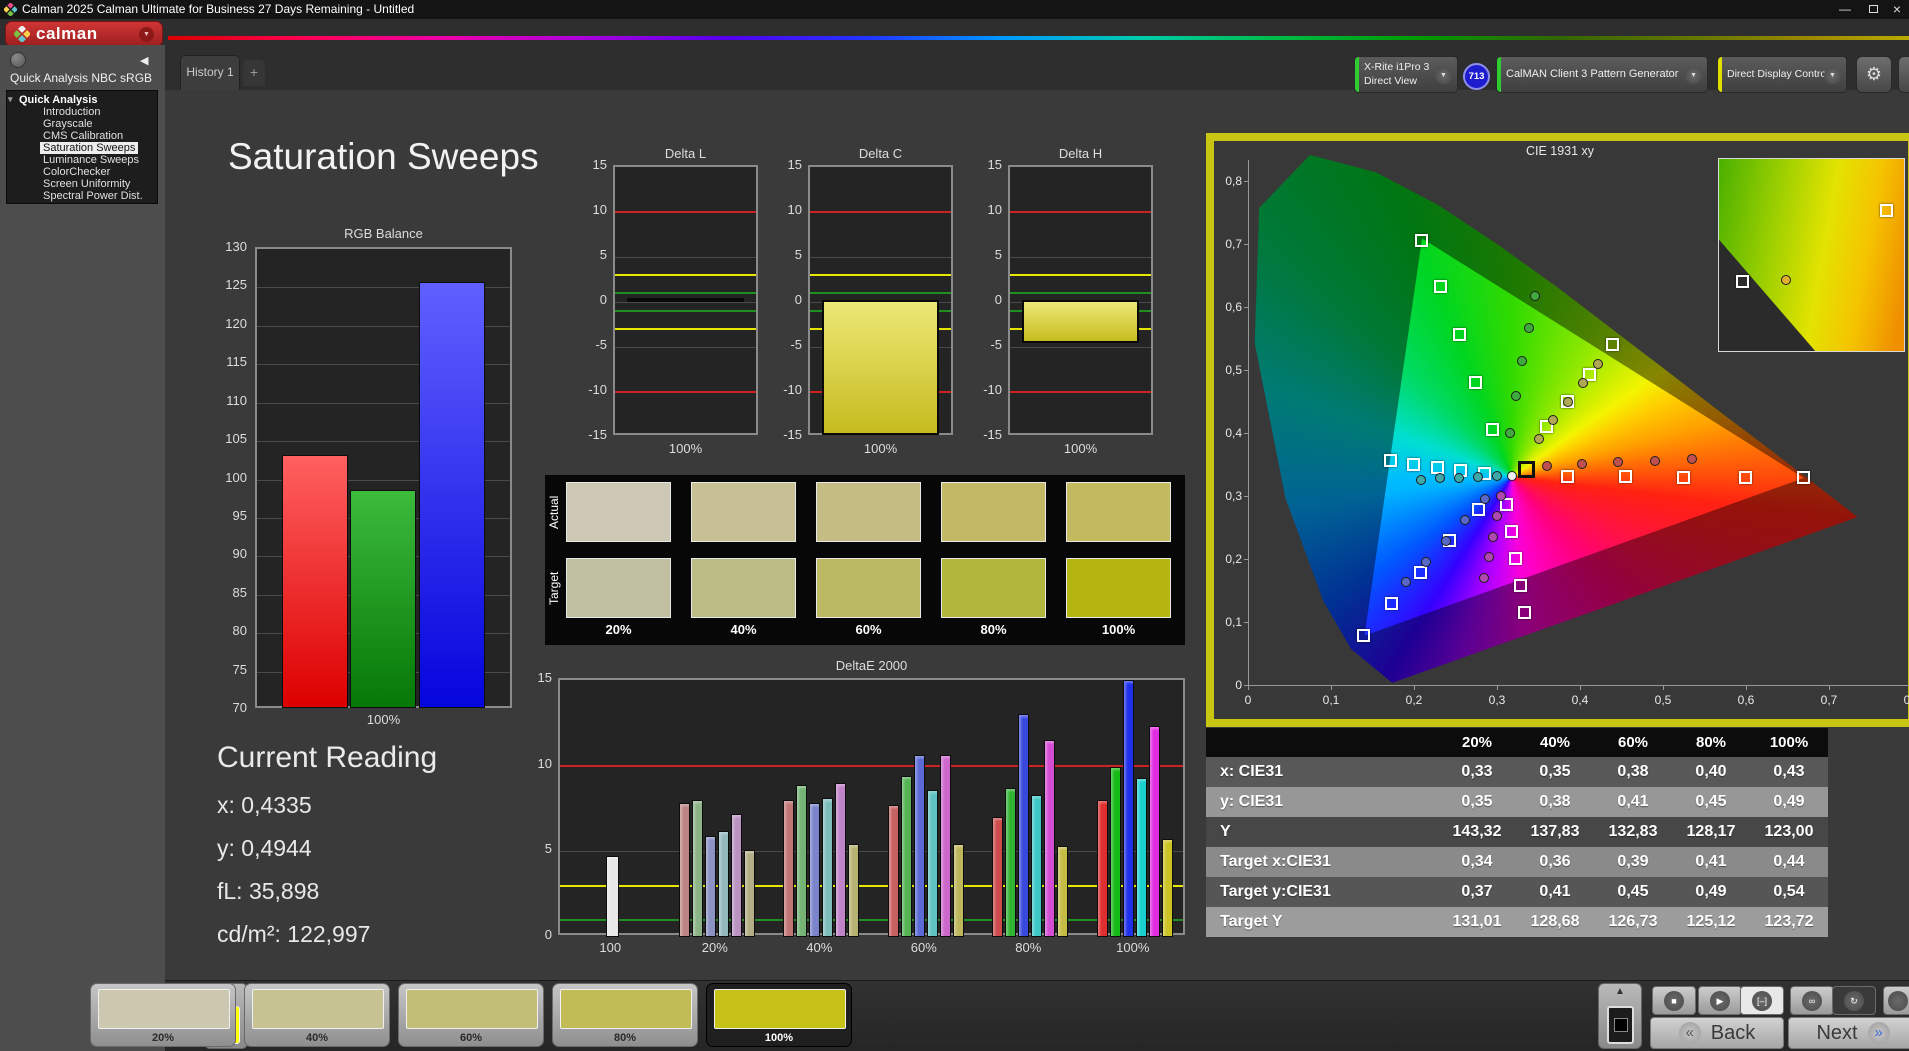  What do you see at coordinates (597, 434) in the screenshot?
I see `y-axis-tick: -15` at bounding box center [597, 434].